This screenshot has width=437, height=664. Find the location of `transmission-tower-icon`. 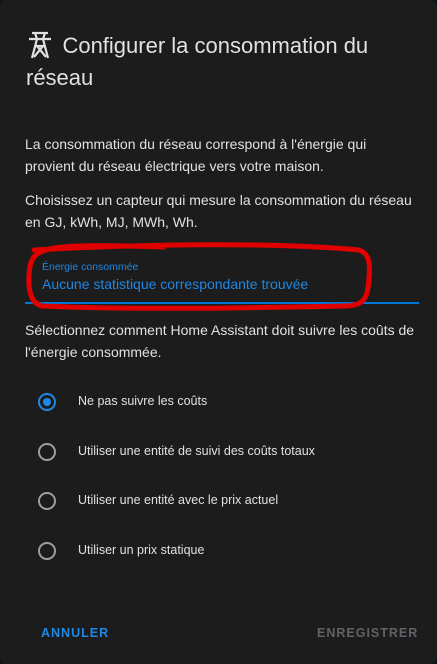

transmission-tower-icon is located at coordinates (40, 45).